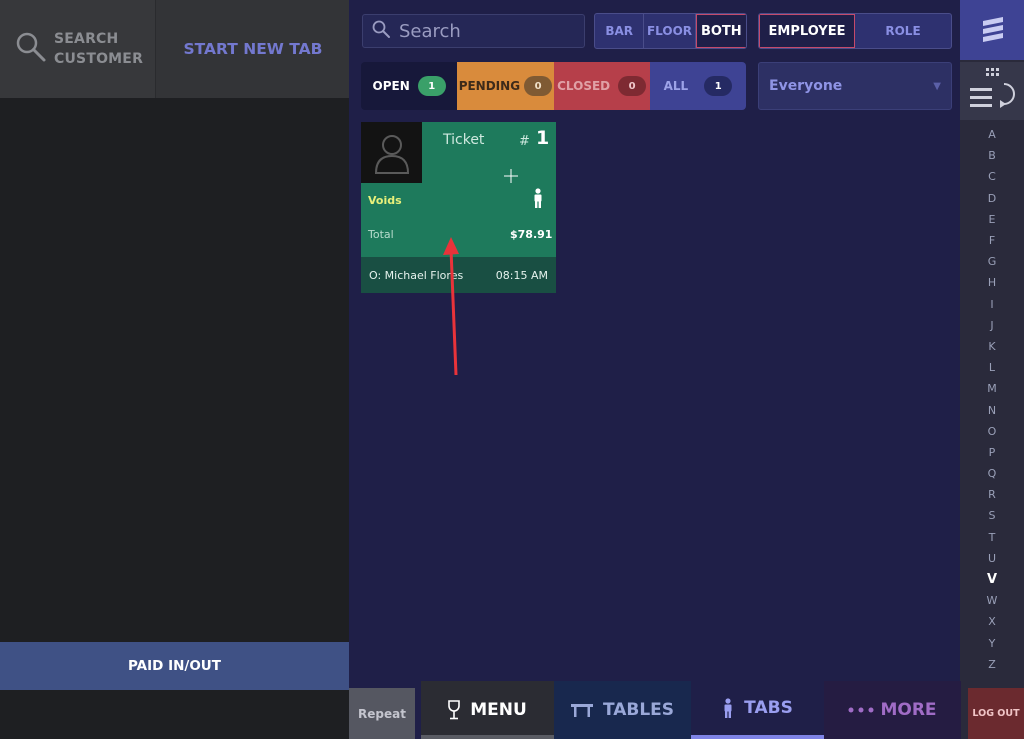 This screenshot has width=1024, height=739. Describe the element at coordinates (992, 664) in the screenshot. I see `alphabet-letter: Z` at that location.